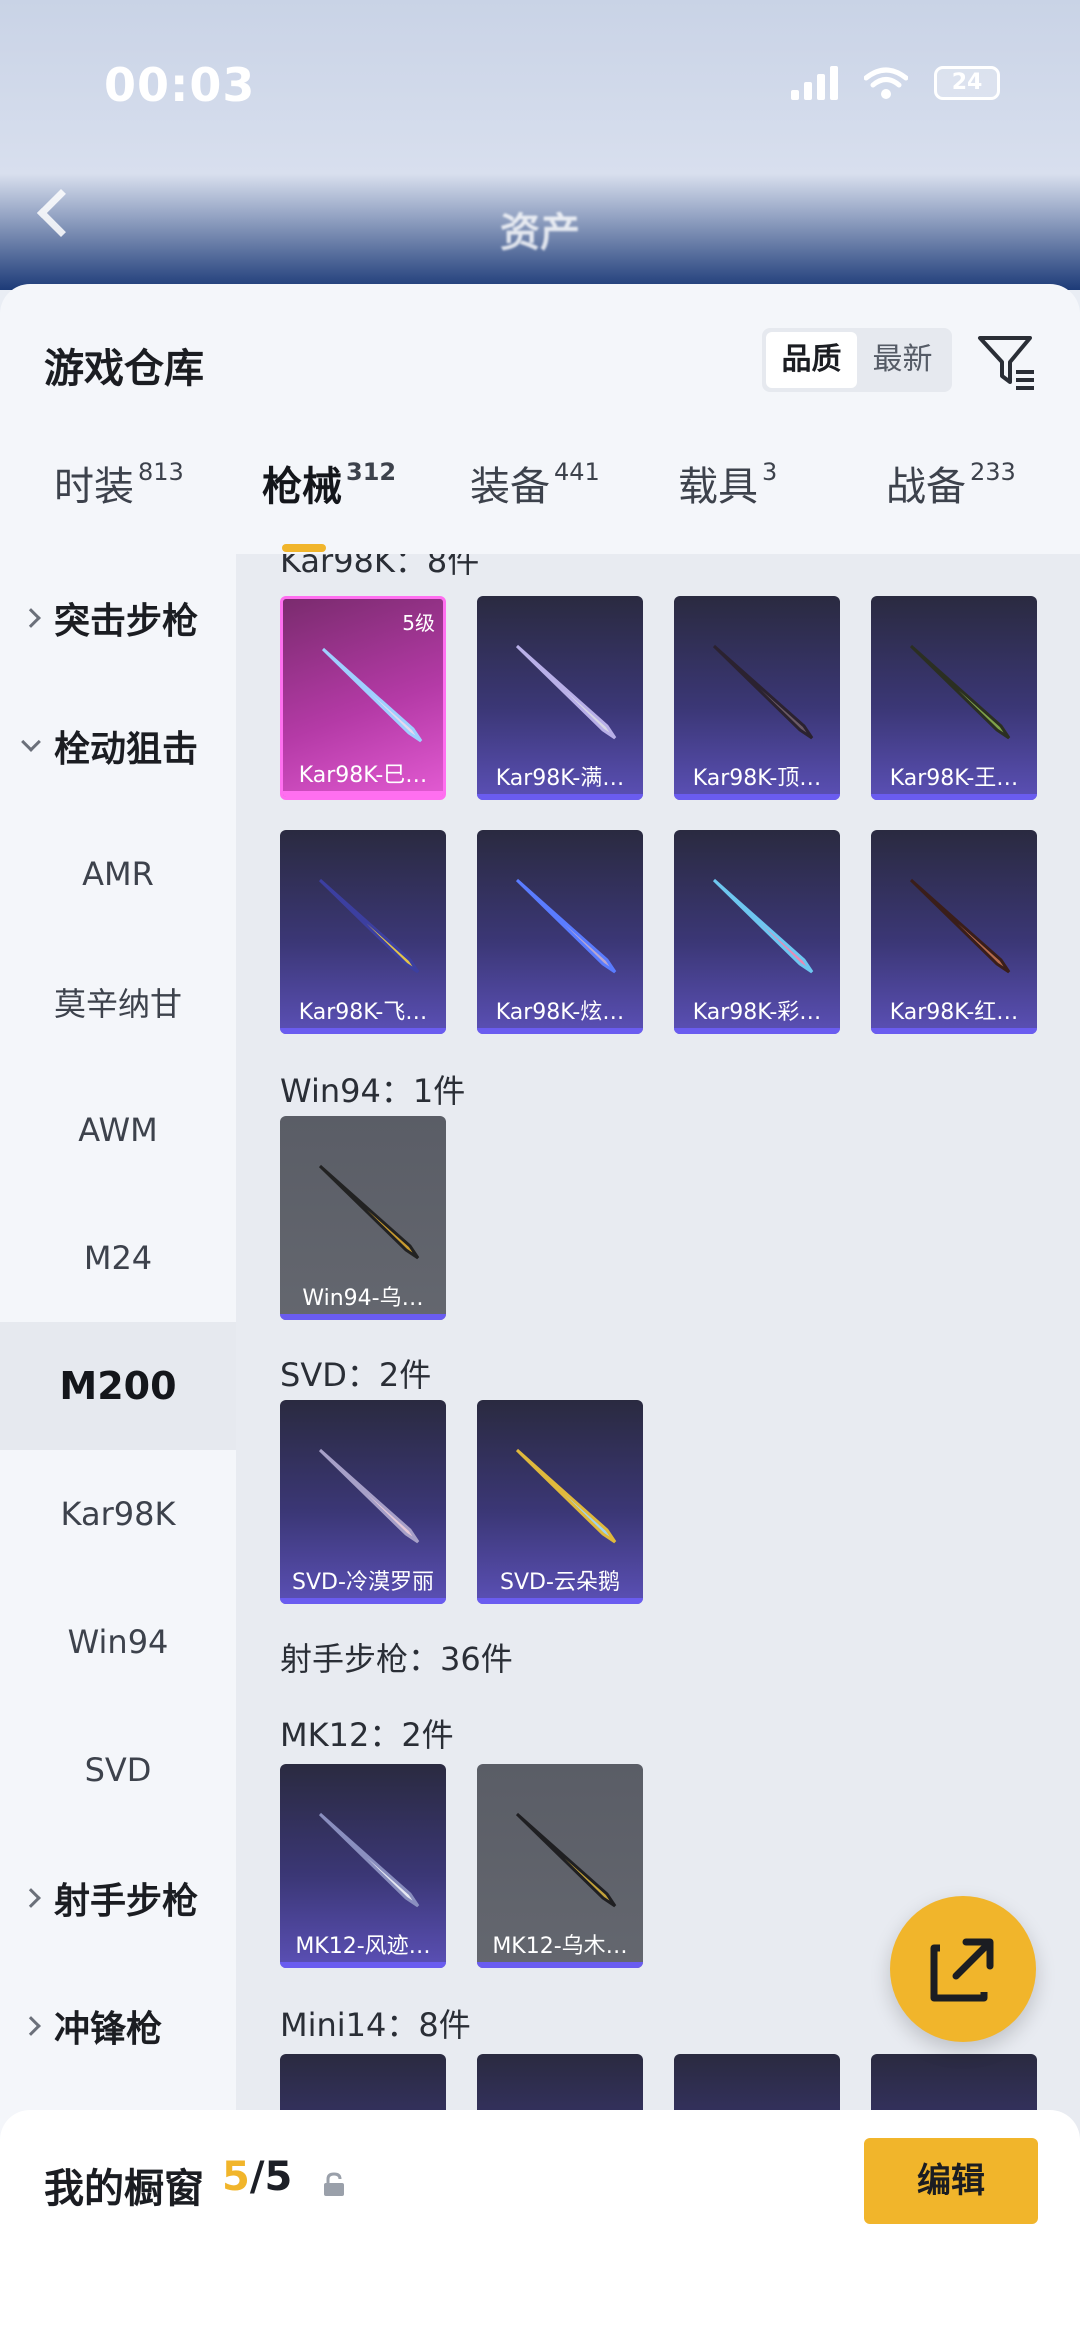  What do you see at coordinates (118, 874) in the screenshot?
I see `nav-amr: AMR` at bounding box center [118, 874].